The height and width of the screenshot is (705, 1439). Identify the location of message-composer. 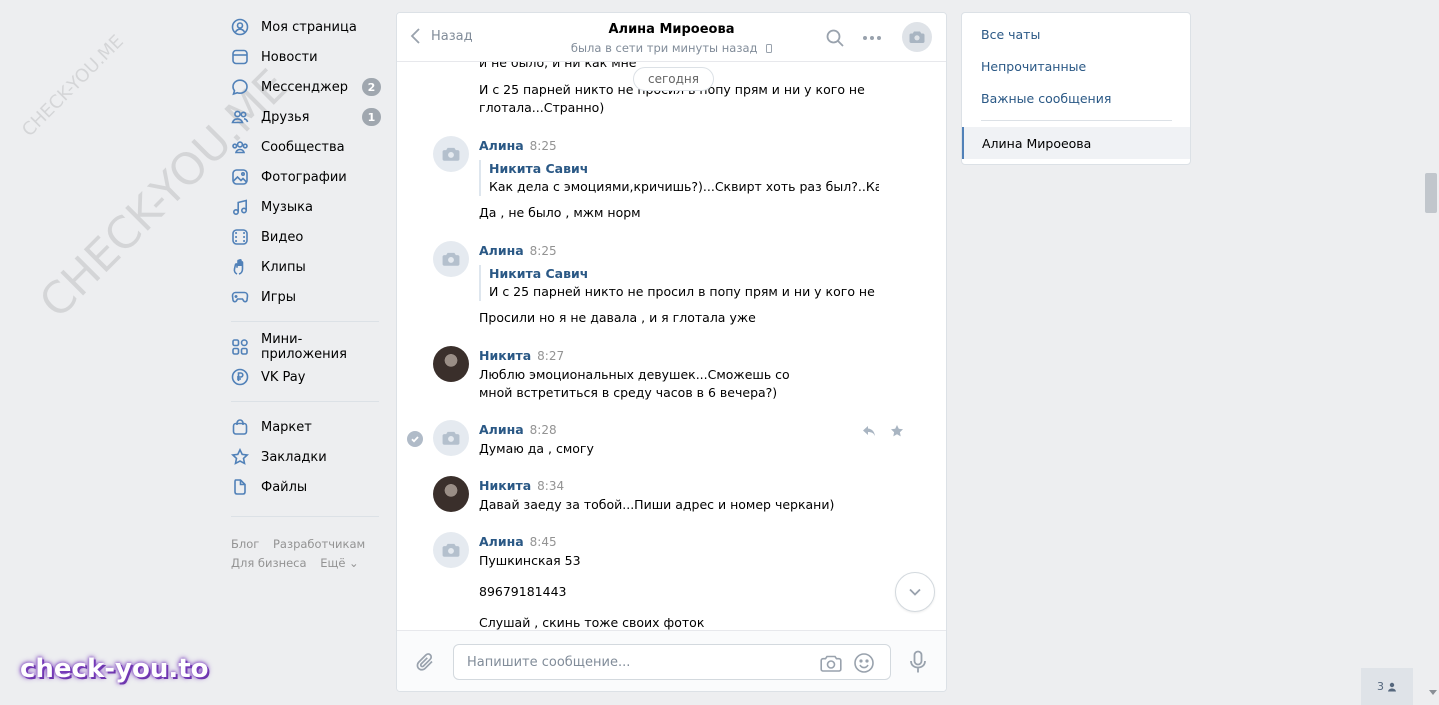
(671, 660).